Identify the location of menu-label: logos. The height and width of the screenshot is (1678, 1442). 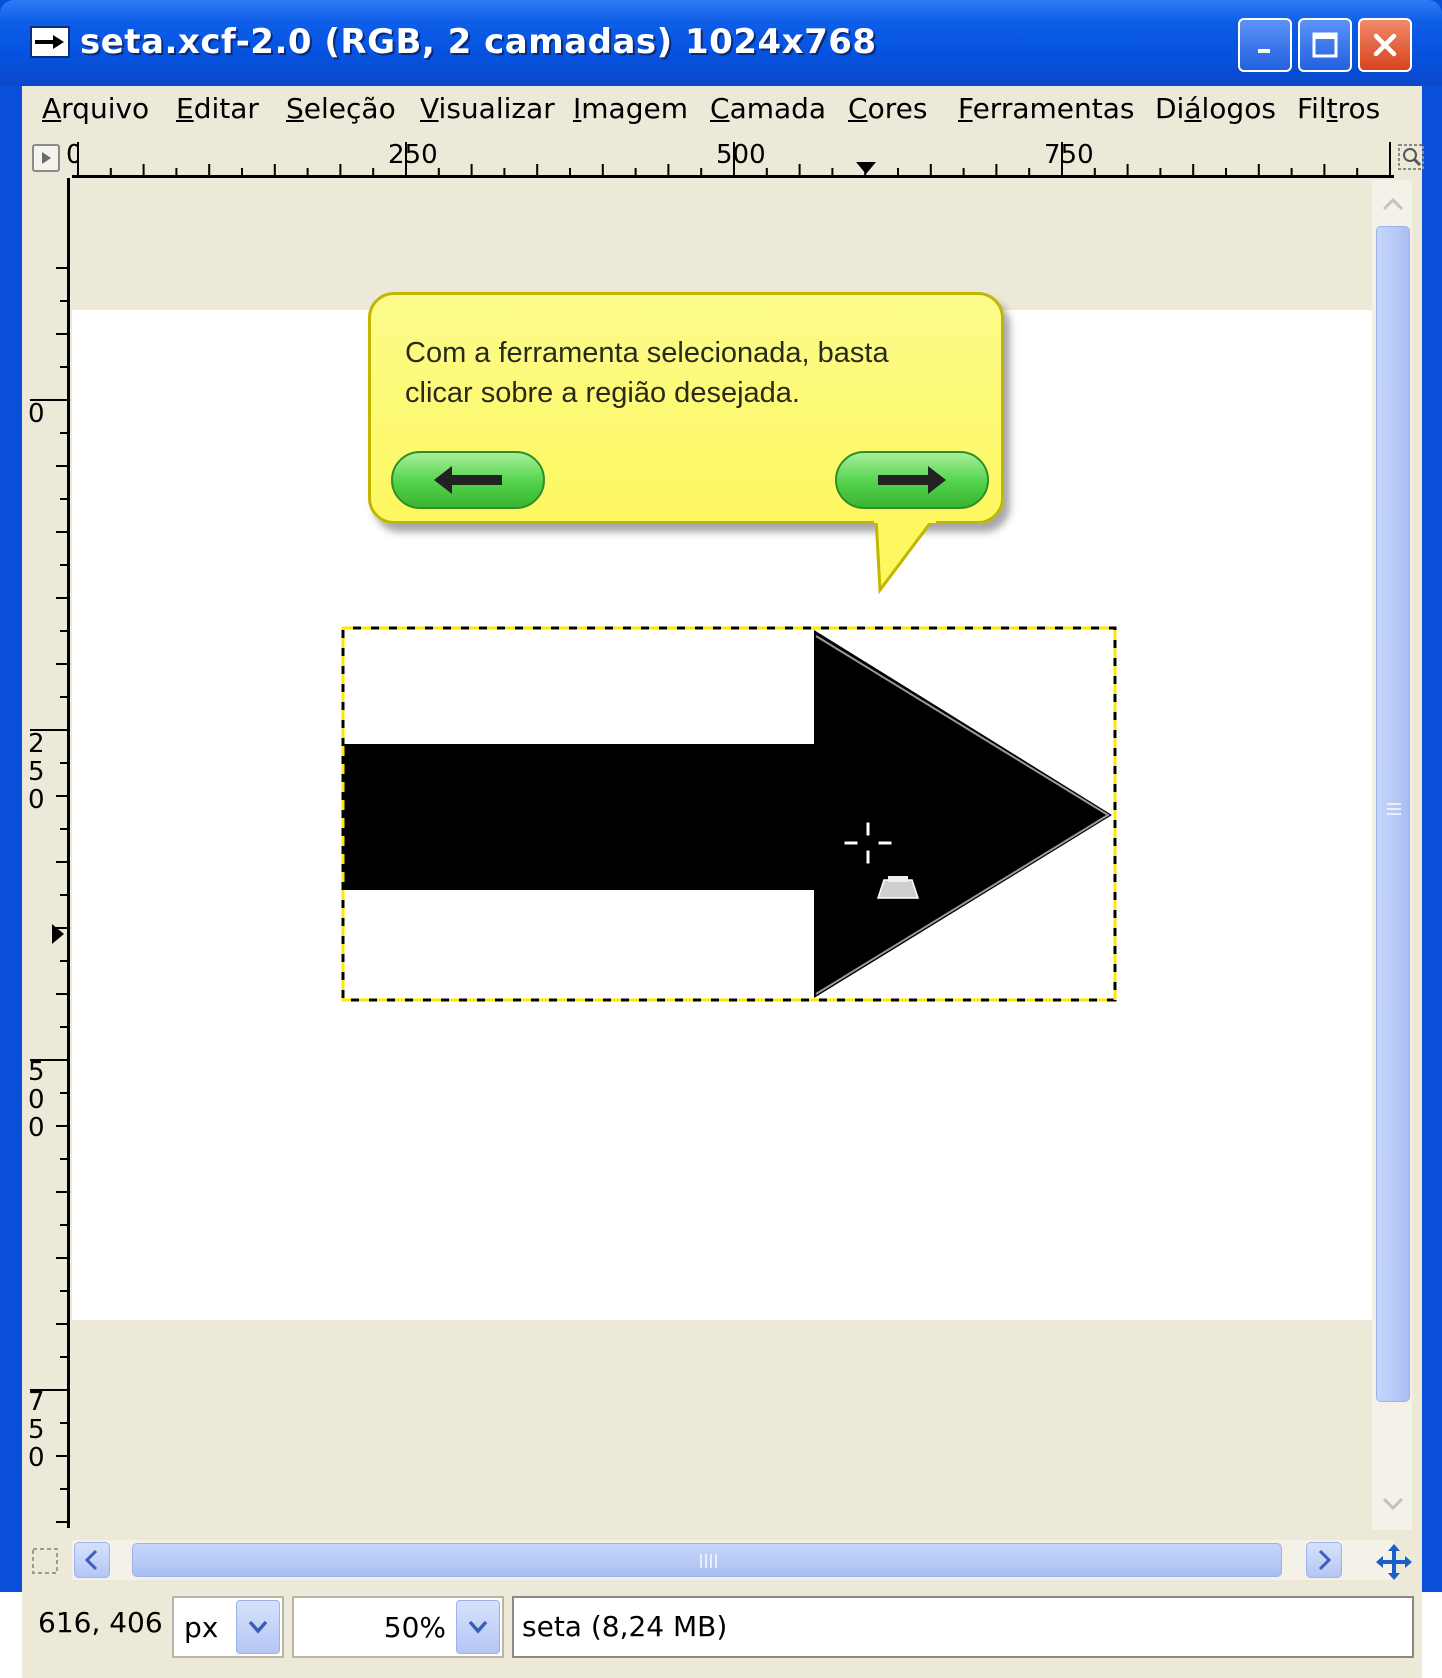
(1238, 108).